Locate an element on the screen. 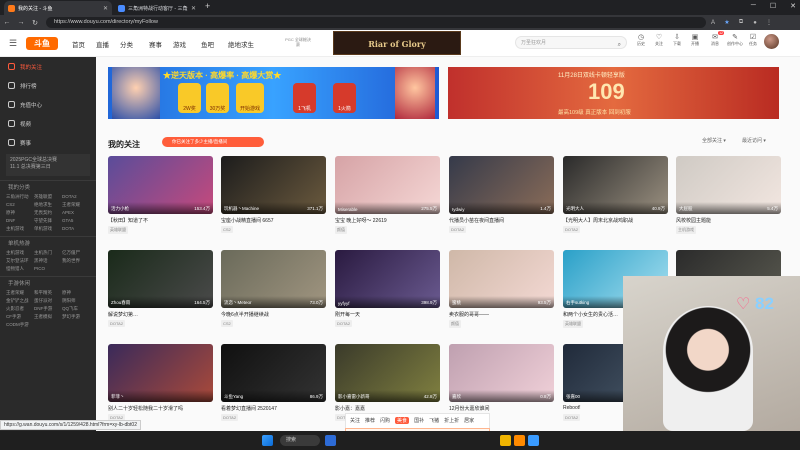 The height and width of the screenshot is (450, 800). stream-title: 代播员小苗在夜间直播间 is located at coordinates (501, 220).